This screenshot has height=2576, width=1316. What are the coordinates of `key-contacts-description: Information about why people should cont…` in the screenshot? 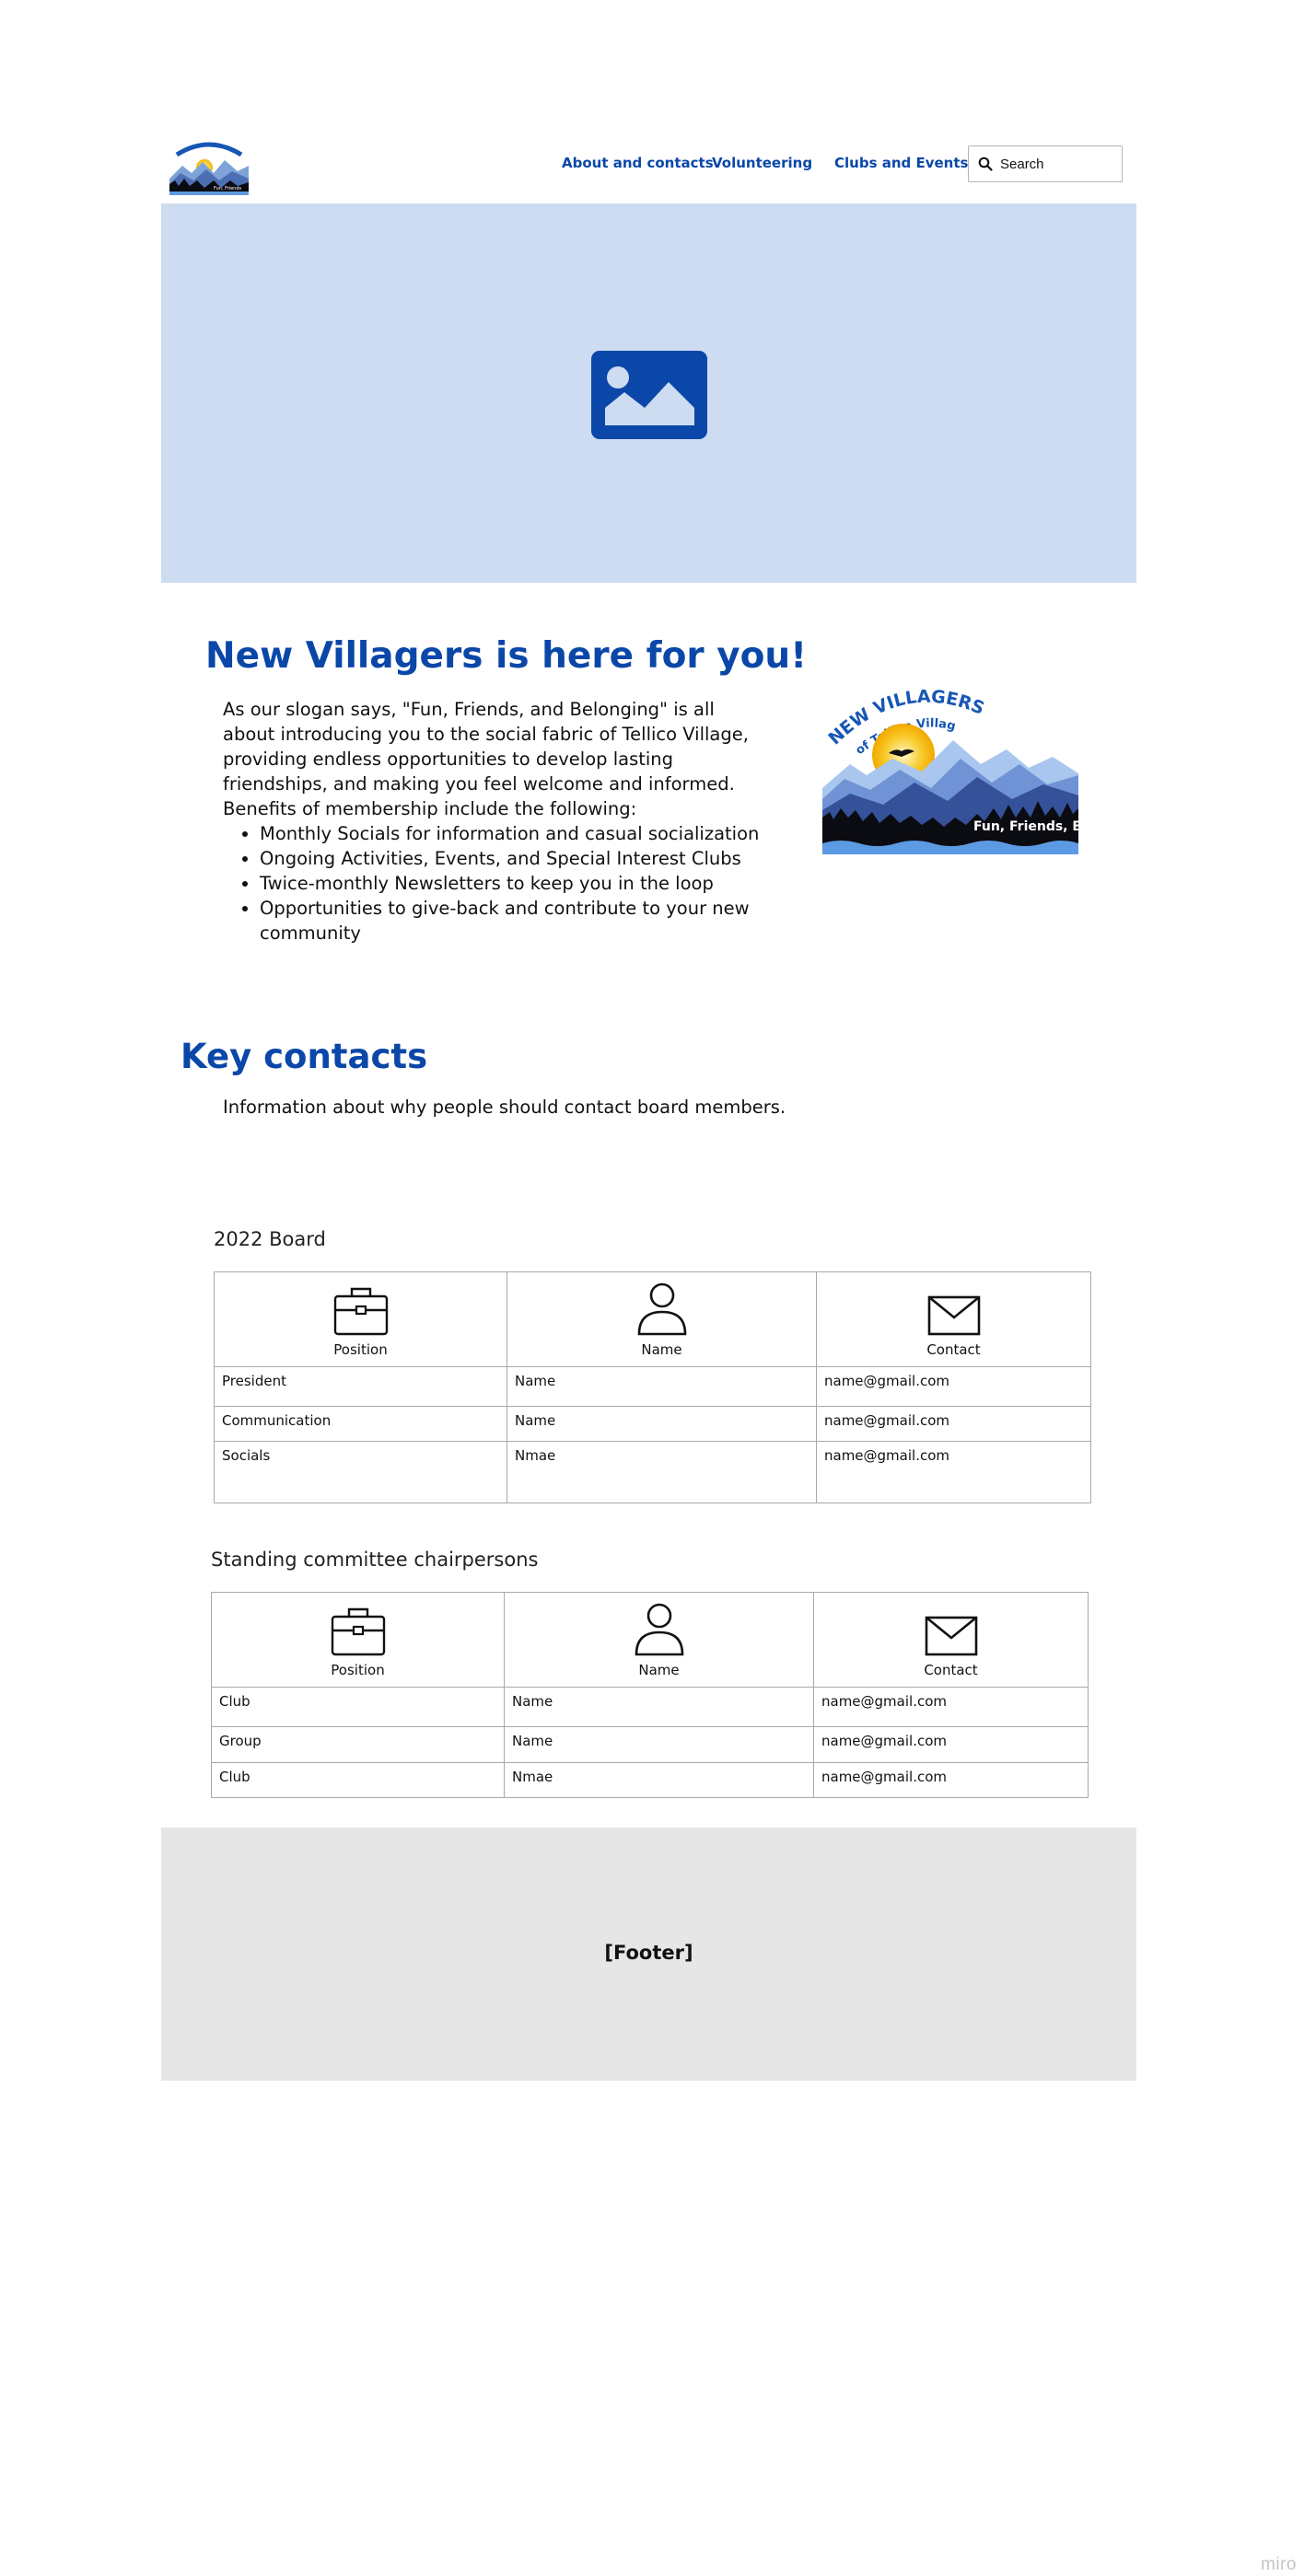 It's located at (504, 1107).